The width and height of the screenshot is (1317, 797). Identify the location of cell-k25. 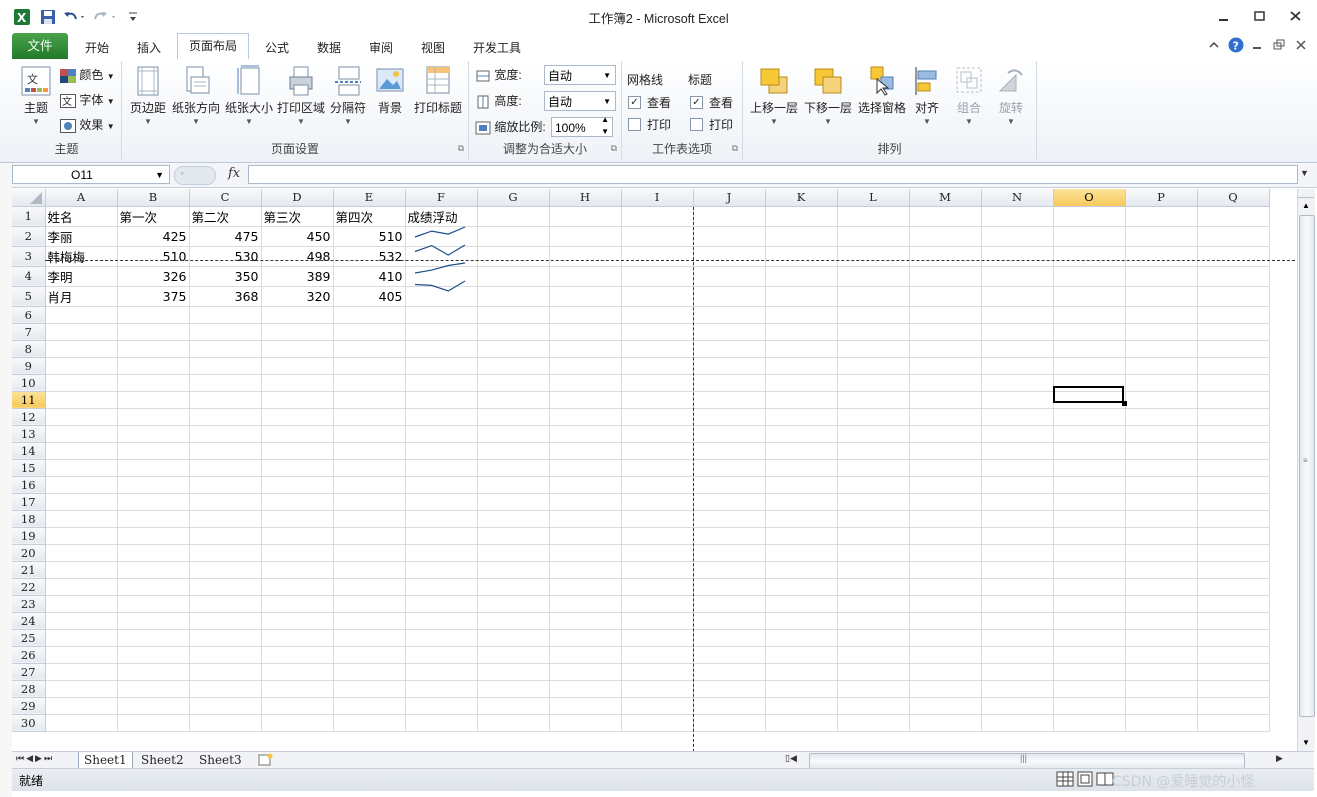
(801, 638).